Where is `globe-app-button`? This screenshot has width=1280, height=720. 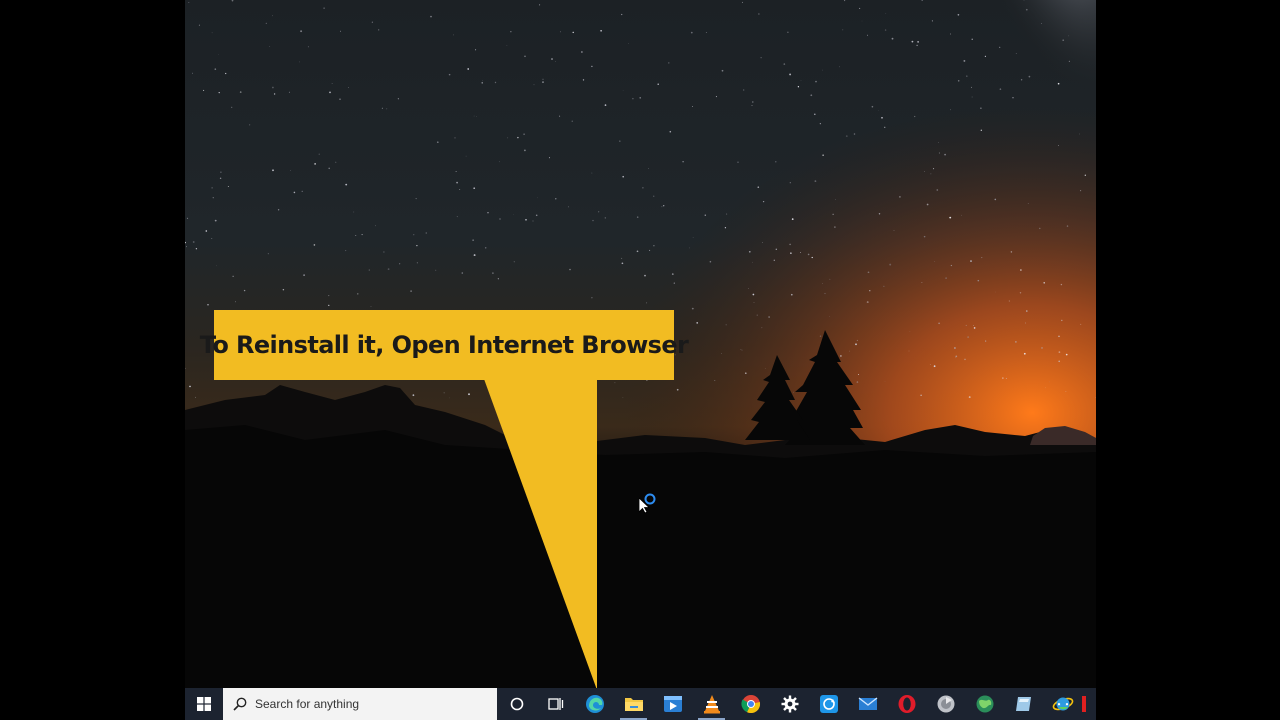
globe-app-button is located at coordinates (984, 704).